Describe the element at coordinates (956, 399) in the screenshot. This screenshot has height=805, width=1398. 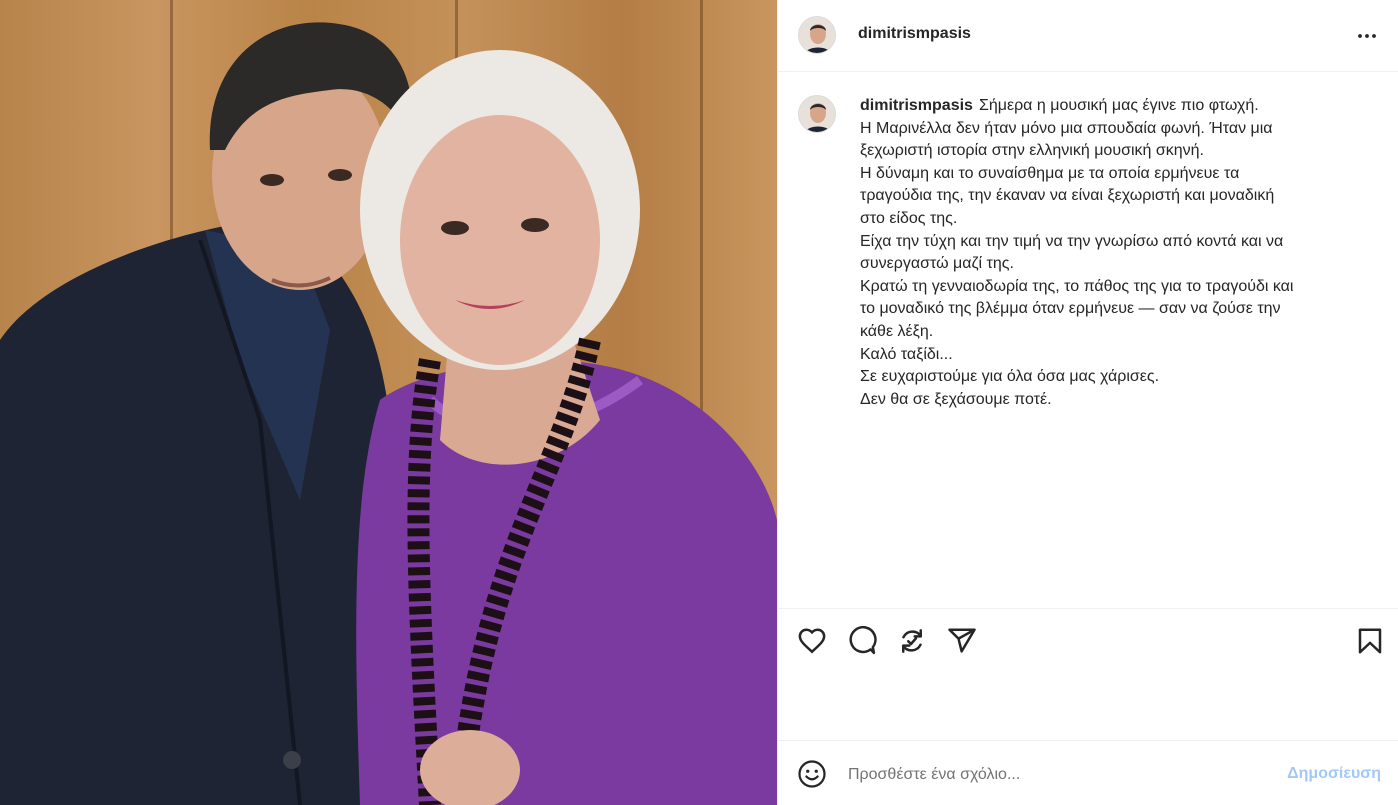
I see `caption-line: Δεν θα σε ξεχάσουμε ποτέ.` at that location.